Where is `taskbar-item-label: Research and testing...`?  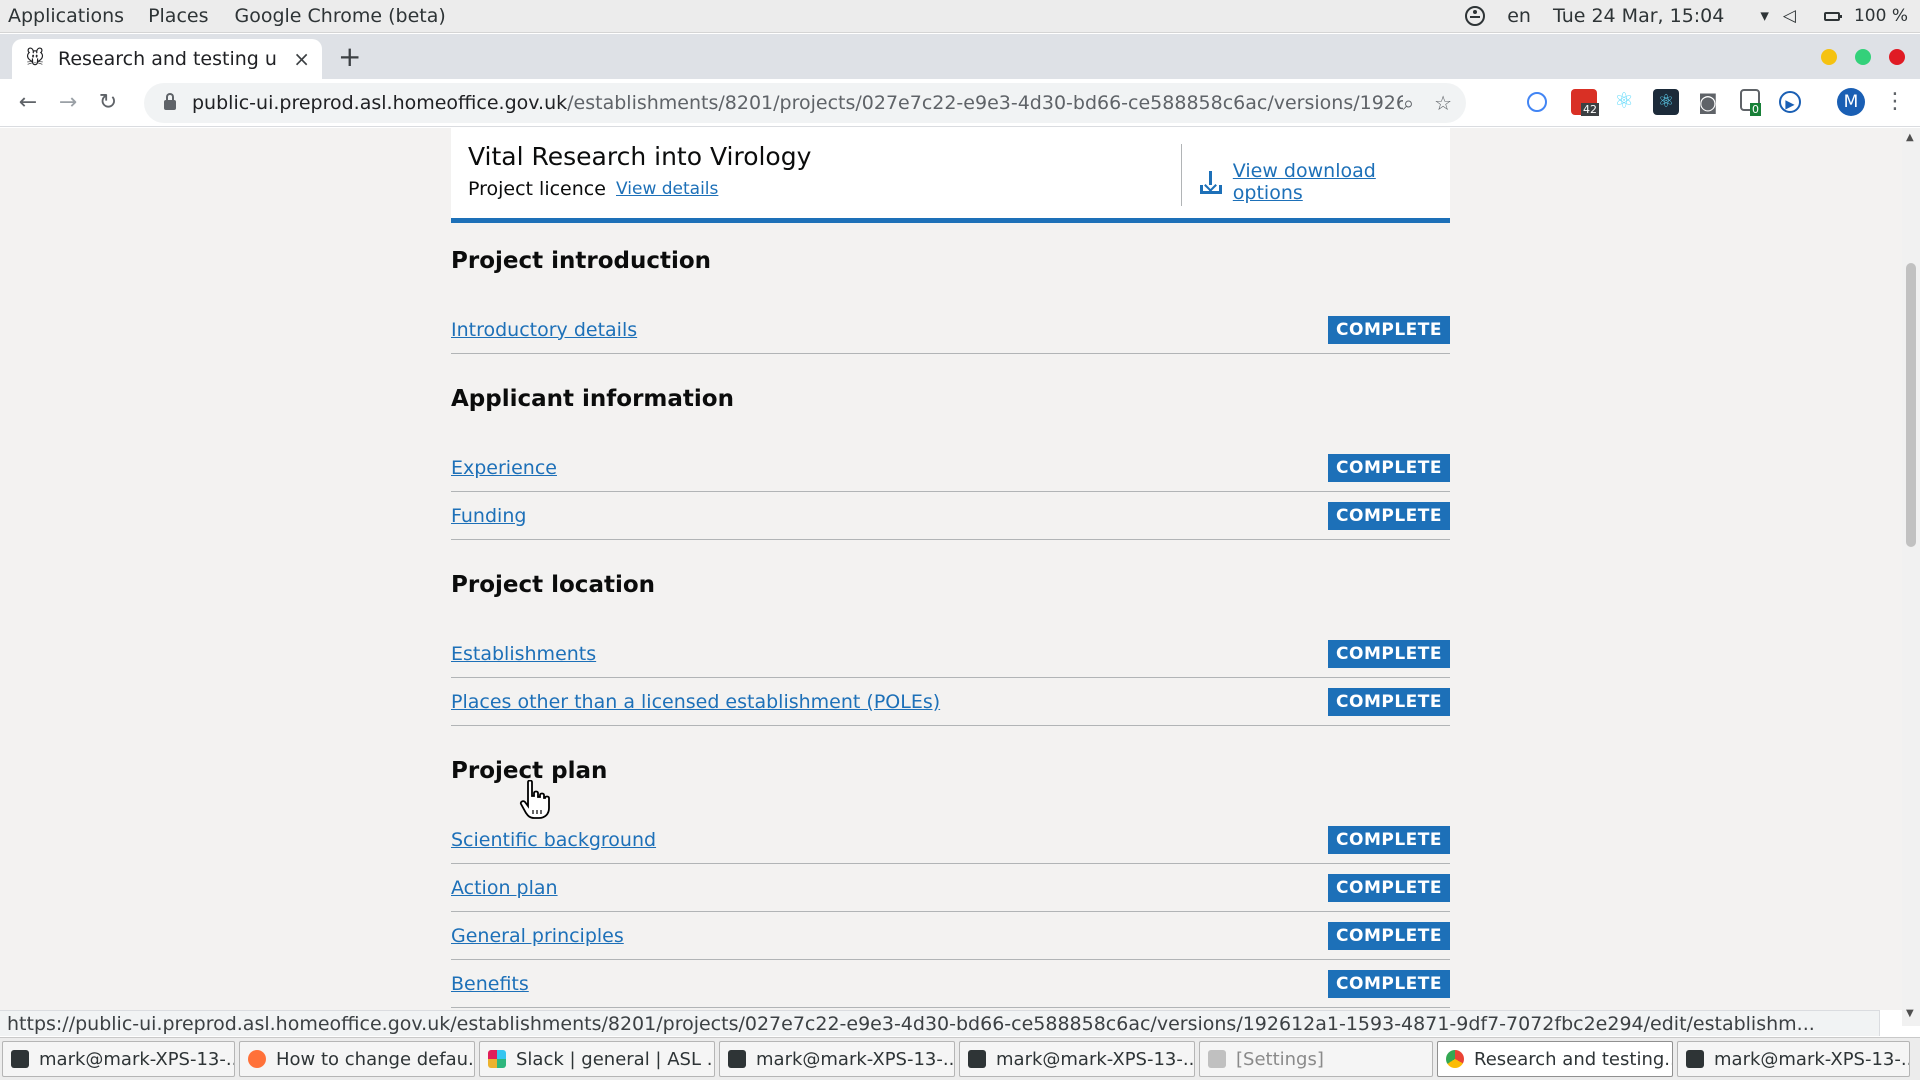
taskbar-item-label: Research and testing... is located at coordinates (1573, 1059).